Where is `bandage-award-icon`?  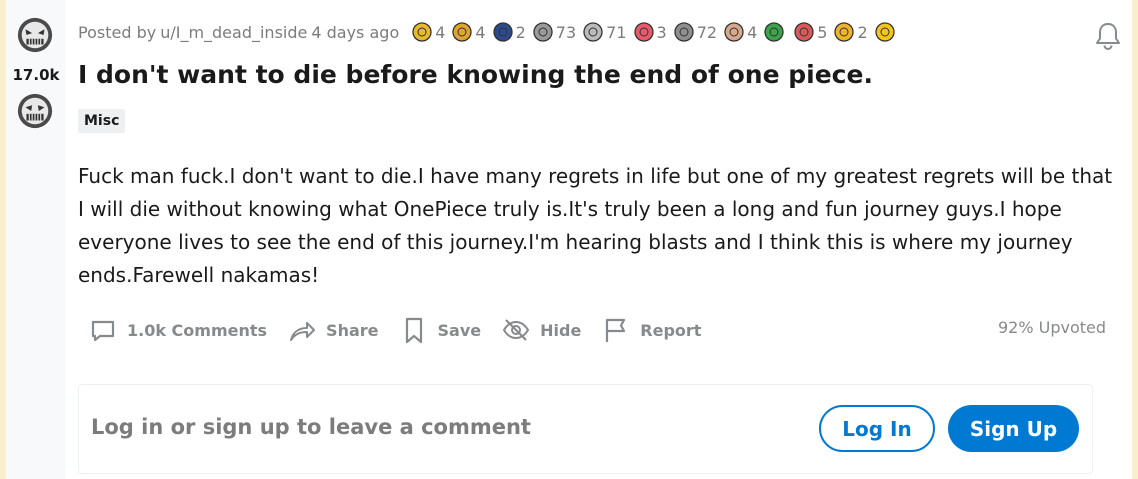 bandage-award-icon is located at coordinates (543, 32).